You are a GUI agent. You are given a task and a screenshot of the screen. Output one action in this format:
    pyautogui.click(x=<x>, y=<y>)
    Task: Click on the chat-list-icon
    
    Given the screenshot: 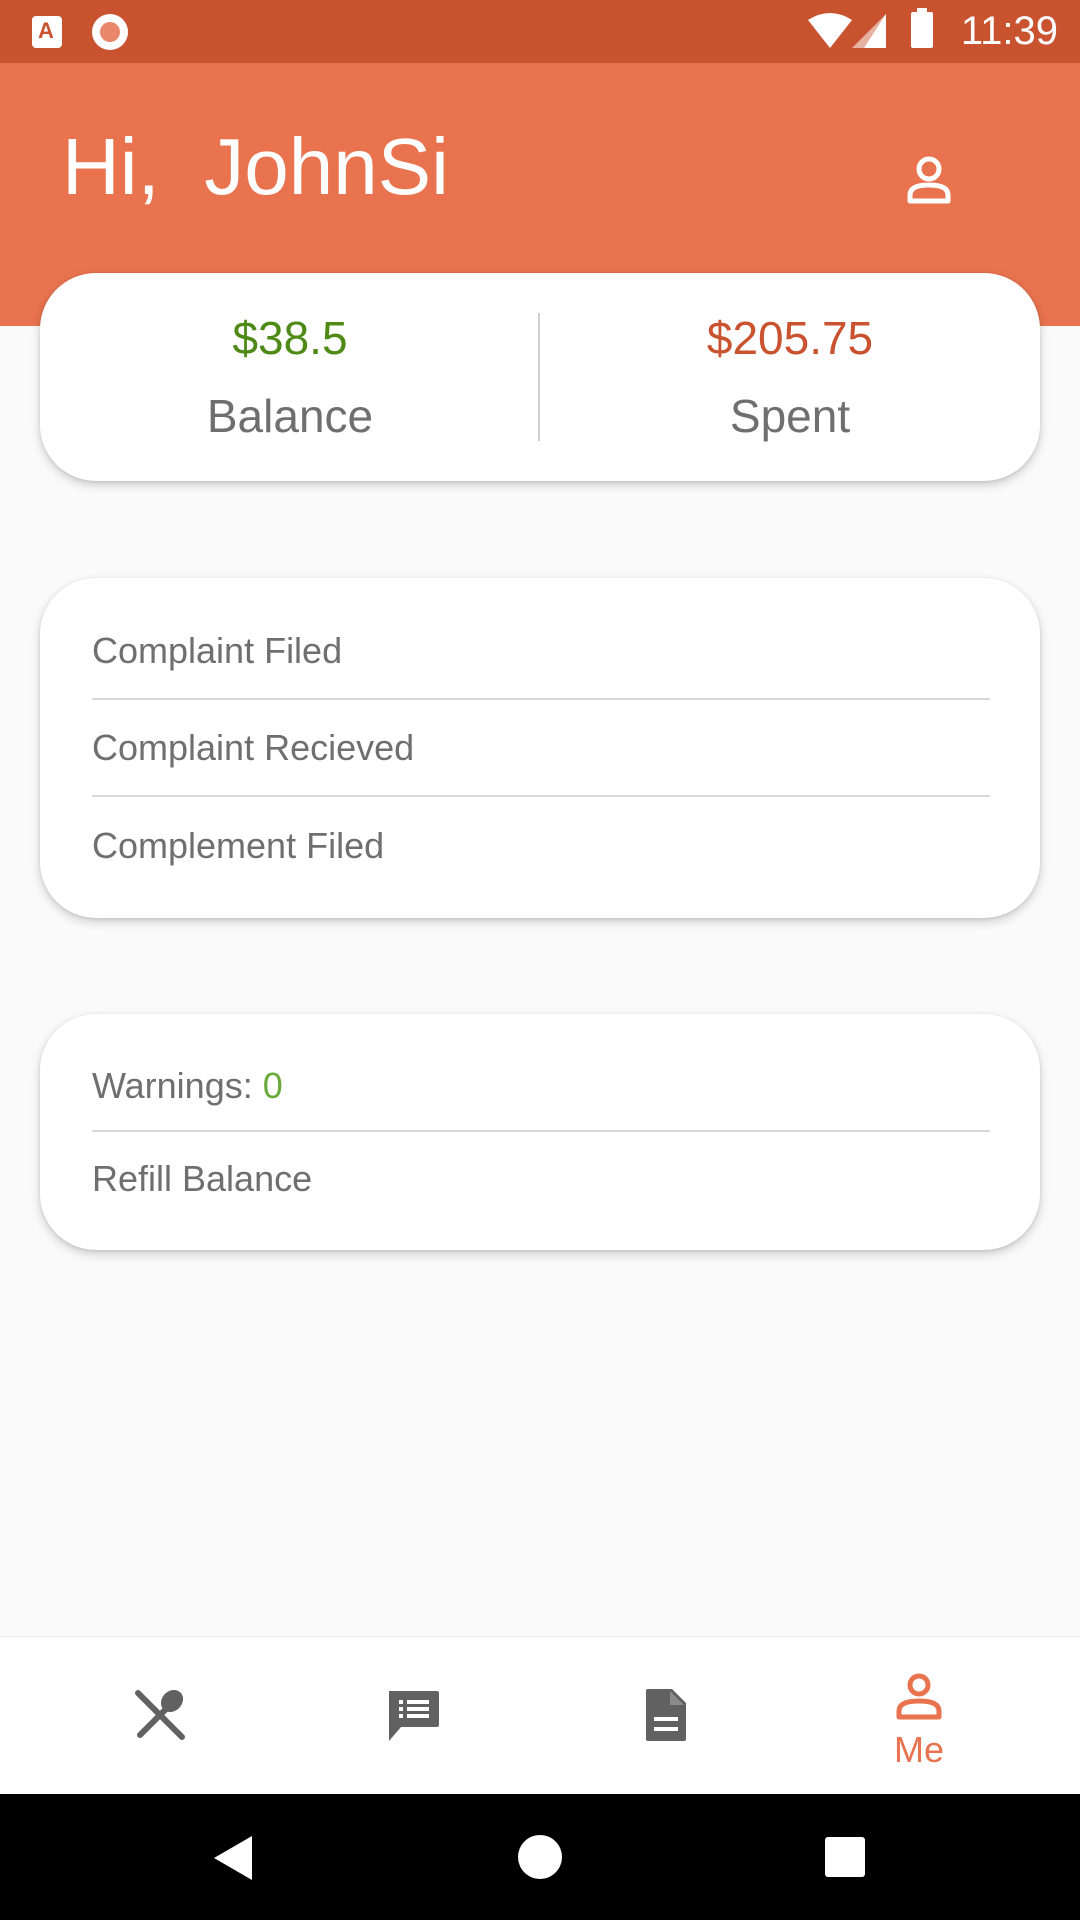 What is the action you would take?
    pyautogui.click(x=414, y=1716)
    